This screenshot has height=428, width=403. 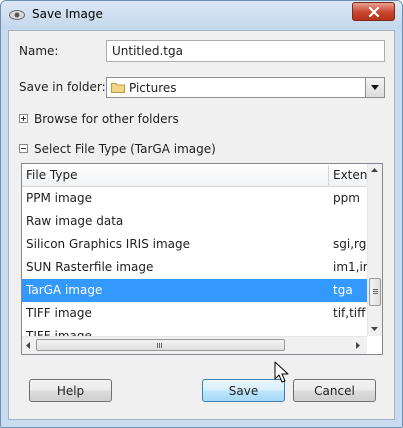 I want to click on mouse-cursor-icon, so click(x=281, y=372).